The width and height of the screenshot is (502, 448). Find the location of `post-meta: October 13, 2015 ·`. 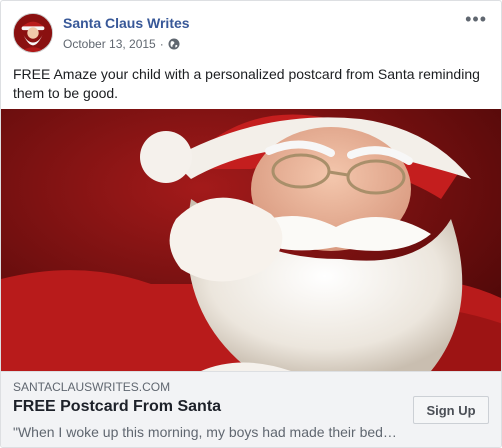

post-meta: October 13, 2015 · is located at coordinates (121, 44).